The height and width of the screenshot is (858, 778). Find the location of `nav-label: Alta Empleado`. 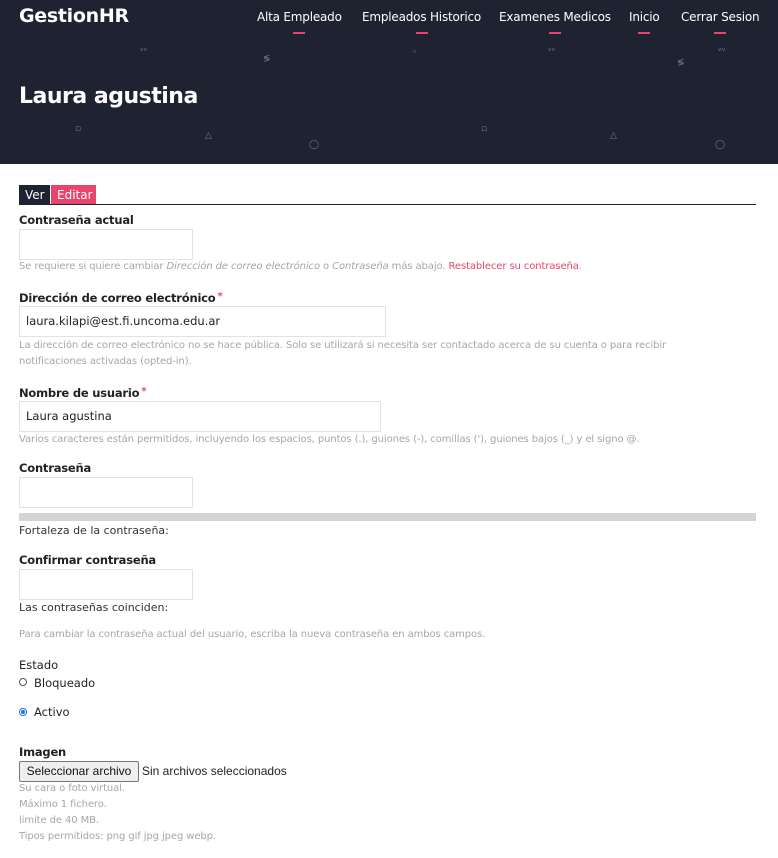

nav-label: Alta Empleado is located at coordinates (299, 17).